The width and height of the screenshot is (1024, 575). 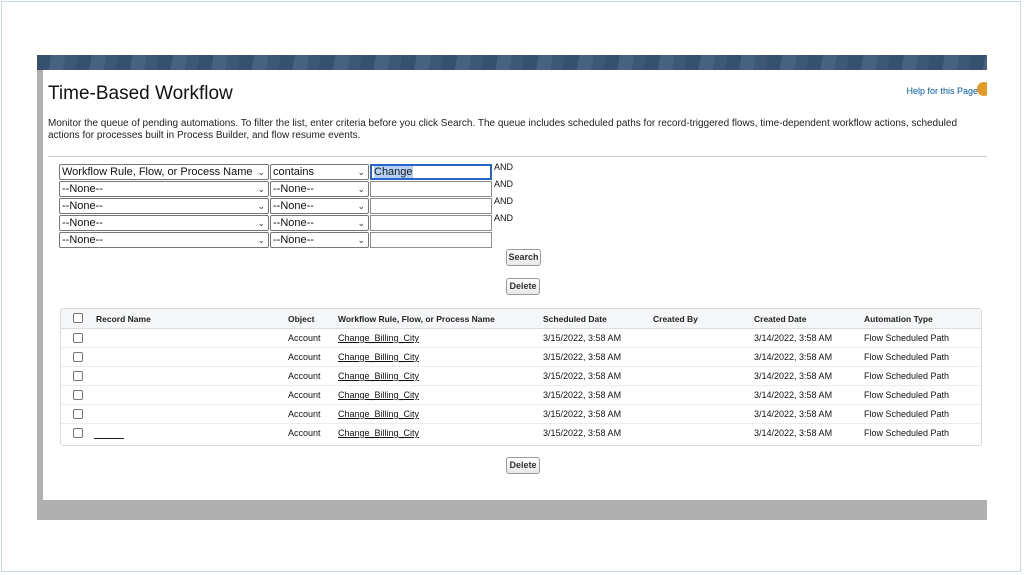 I want to click on filter-operator-select: contains ⌄, so click(x=319, y=172).